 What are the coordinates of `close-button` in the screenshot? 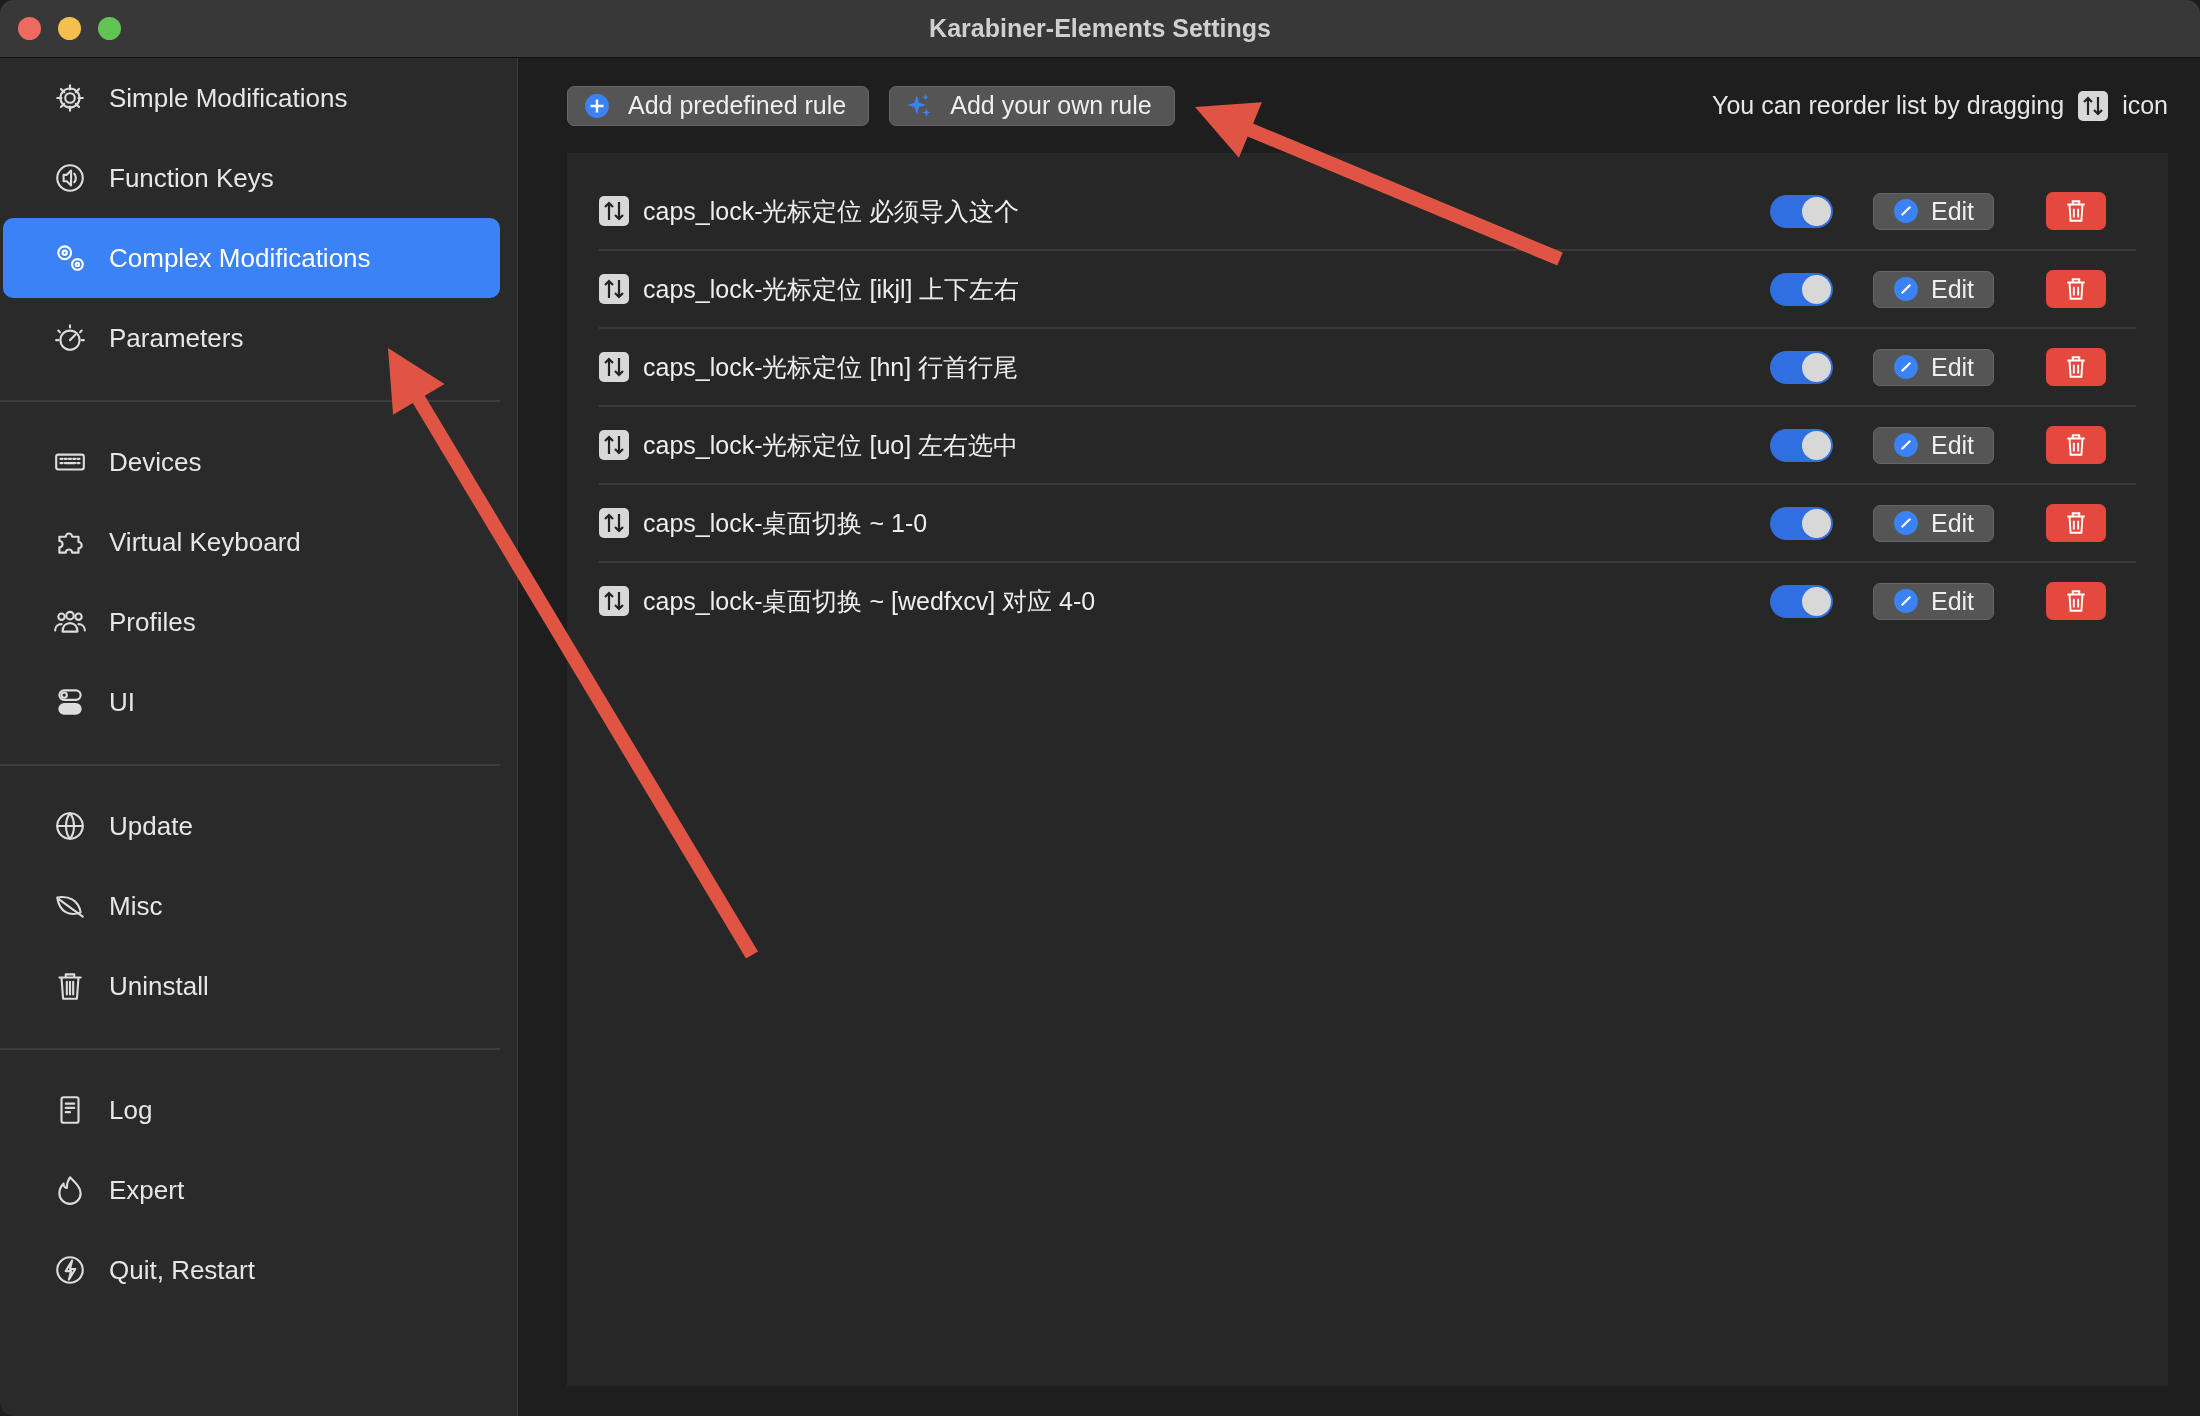 It's located at (29, 28).